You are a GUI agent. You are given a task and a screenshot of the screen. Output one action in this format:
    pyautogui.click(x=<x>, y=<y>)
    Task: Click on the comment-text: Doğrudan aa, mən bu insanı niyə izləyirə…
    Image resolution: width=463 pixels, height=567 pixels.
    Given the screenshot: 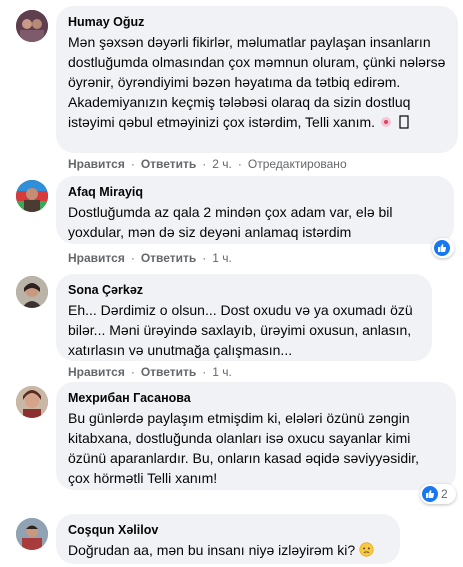 What is the action you would take?
    pyautogui.click(x=228, y=550)
    